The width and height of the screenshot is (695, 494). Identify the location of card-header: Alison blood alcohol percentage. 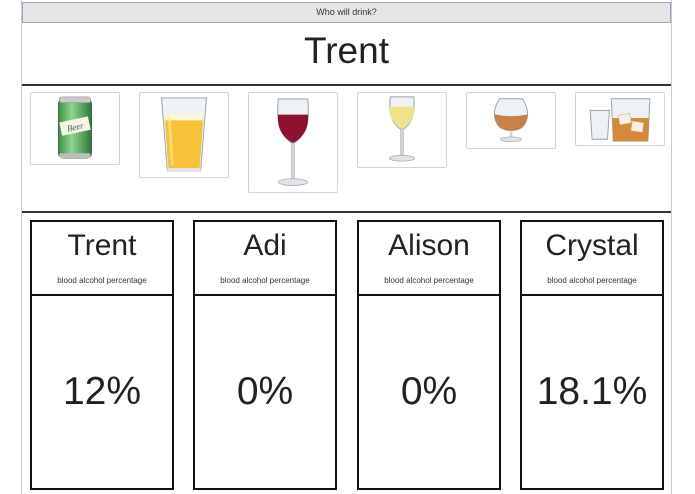
(429, 259).